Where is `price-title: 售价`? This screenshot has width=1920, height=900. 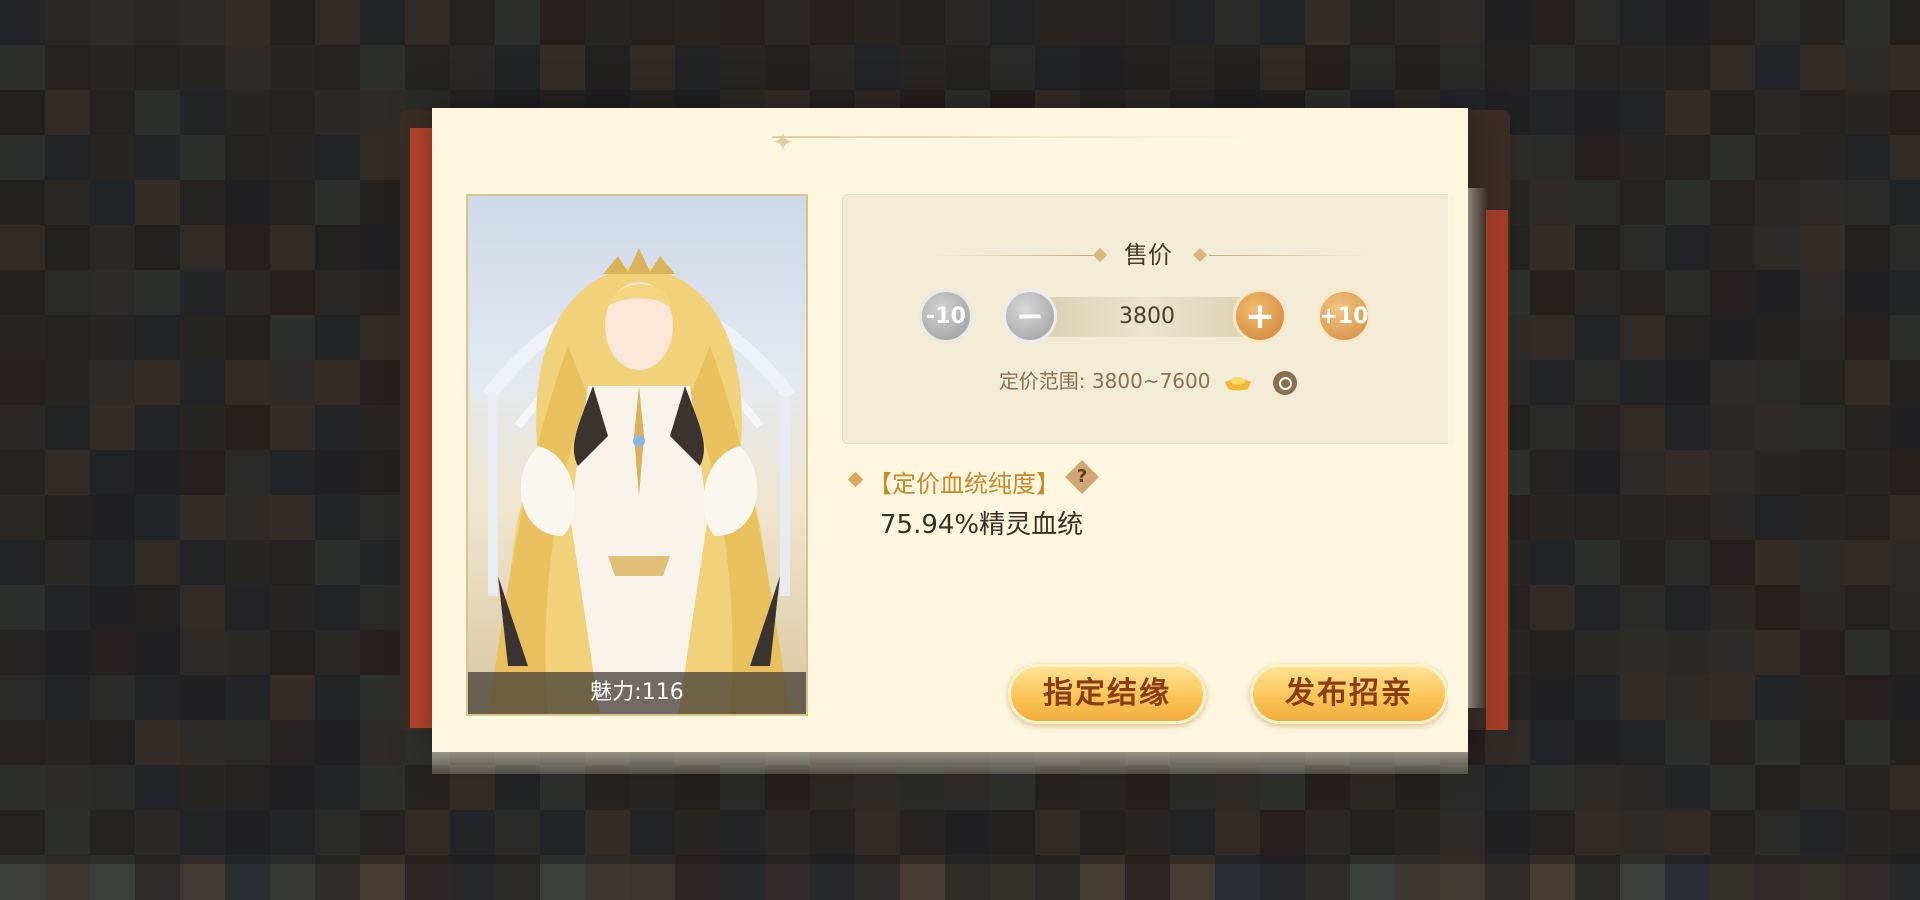
price-title: 售价 is located at coordinates (1148, 255).